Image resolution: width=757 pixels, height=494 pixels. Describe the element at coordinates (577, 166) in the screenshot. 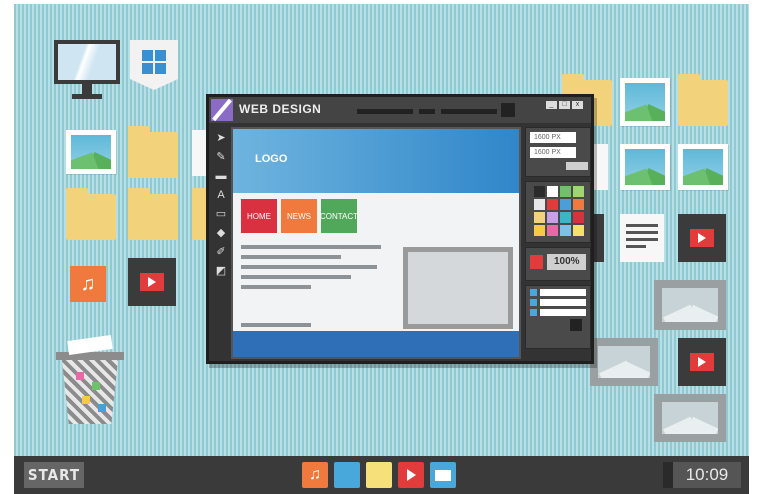

I see `apply-button` at that location.